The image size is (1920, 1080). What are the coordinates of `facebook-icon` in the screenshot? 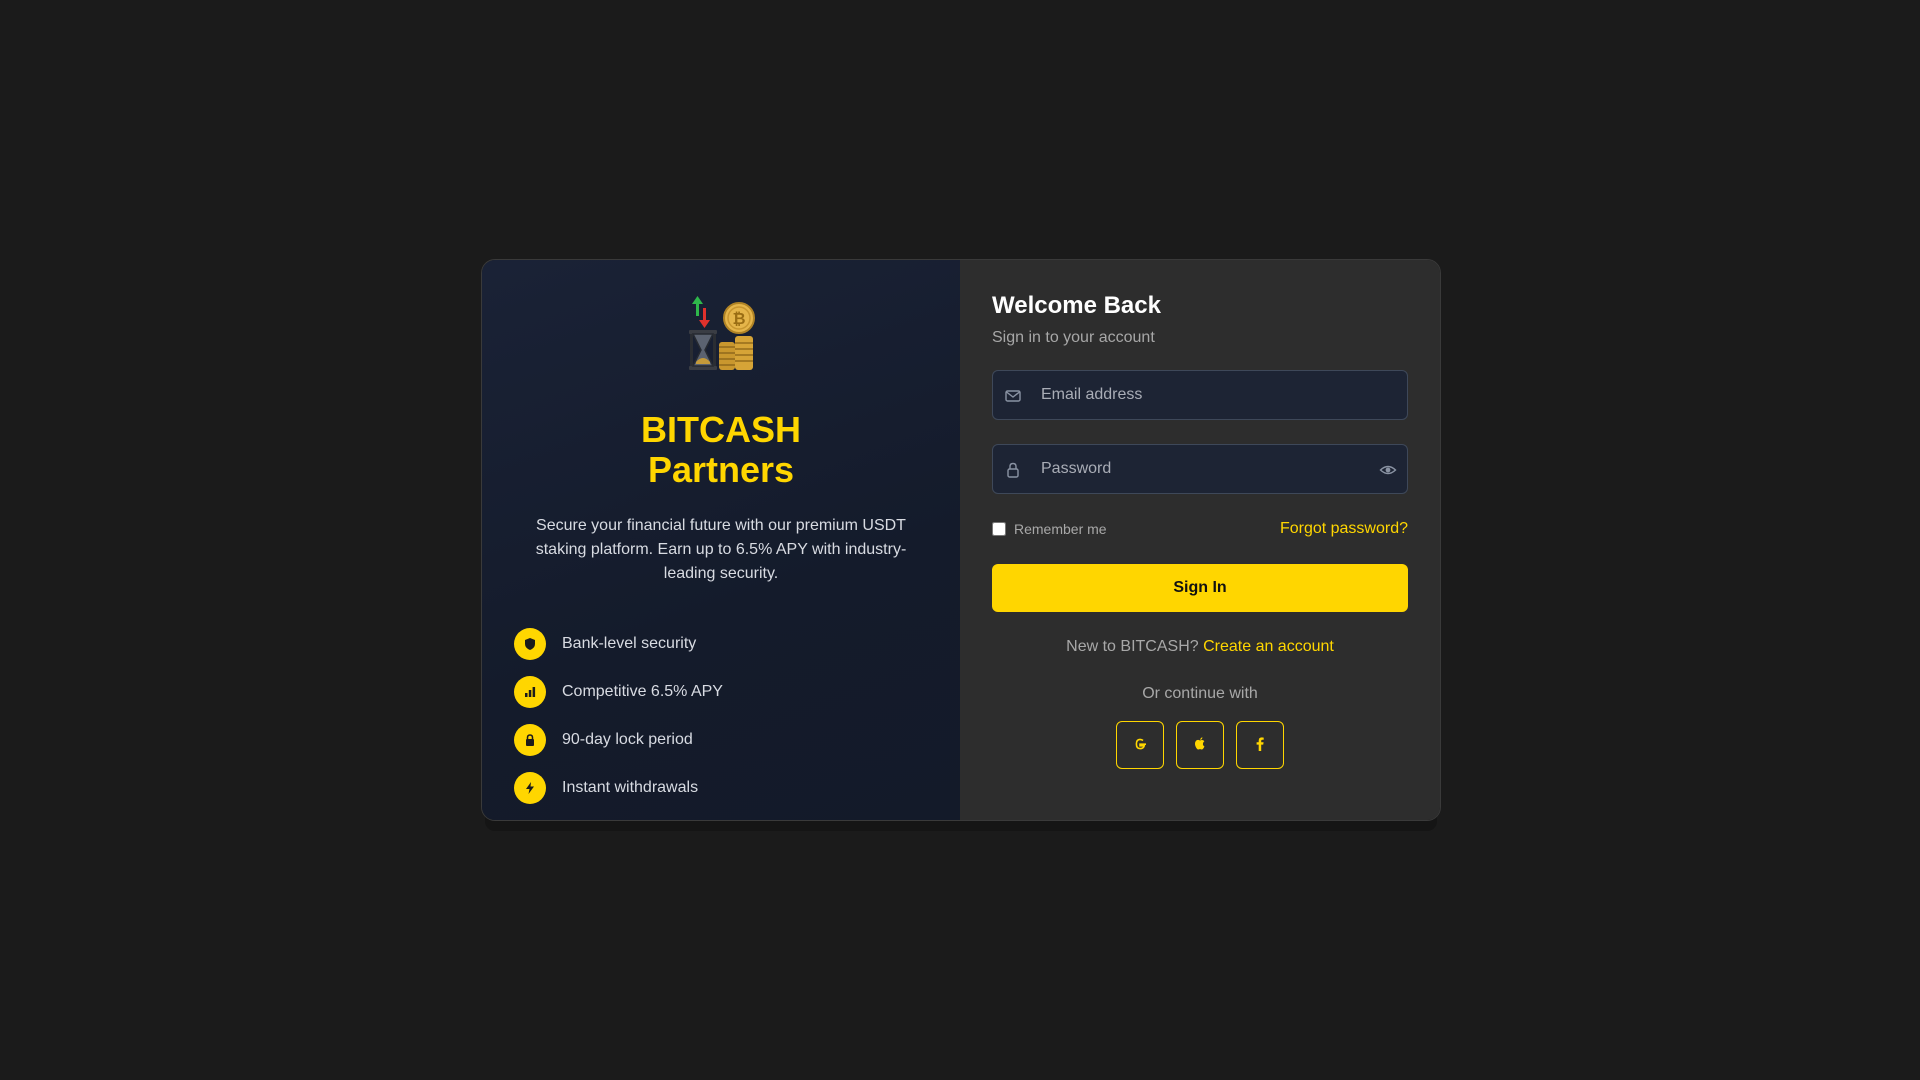 It's located at (1260, 745).